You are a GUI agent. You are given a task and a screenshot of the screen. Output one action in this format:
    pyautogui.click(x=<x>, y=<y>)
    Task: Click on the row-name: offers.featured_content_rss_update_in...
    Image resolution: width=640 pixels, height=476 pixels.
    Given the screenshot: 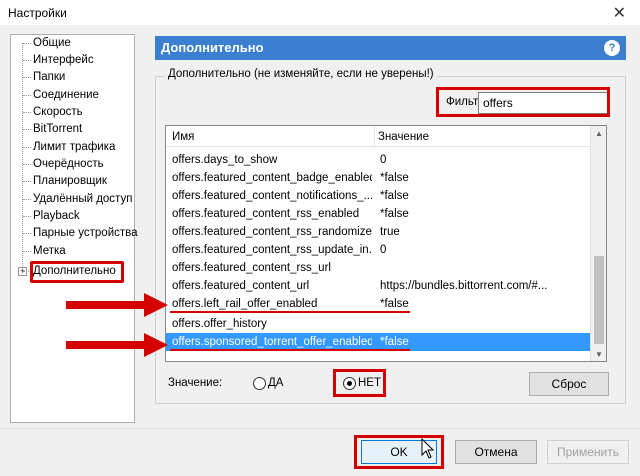 What is the action you would take?
    pyautogui.click(x=272, y=250)
    